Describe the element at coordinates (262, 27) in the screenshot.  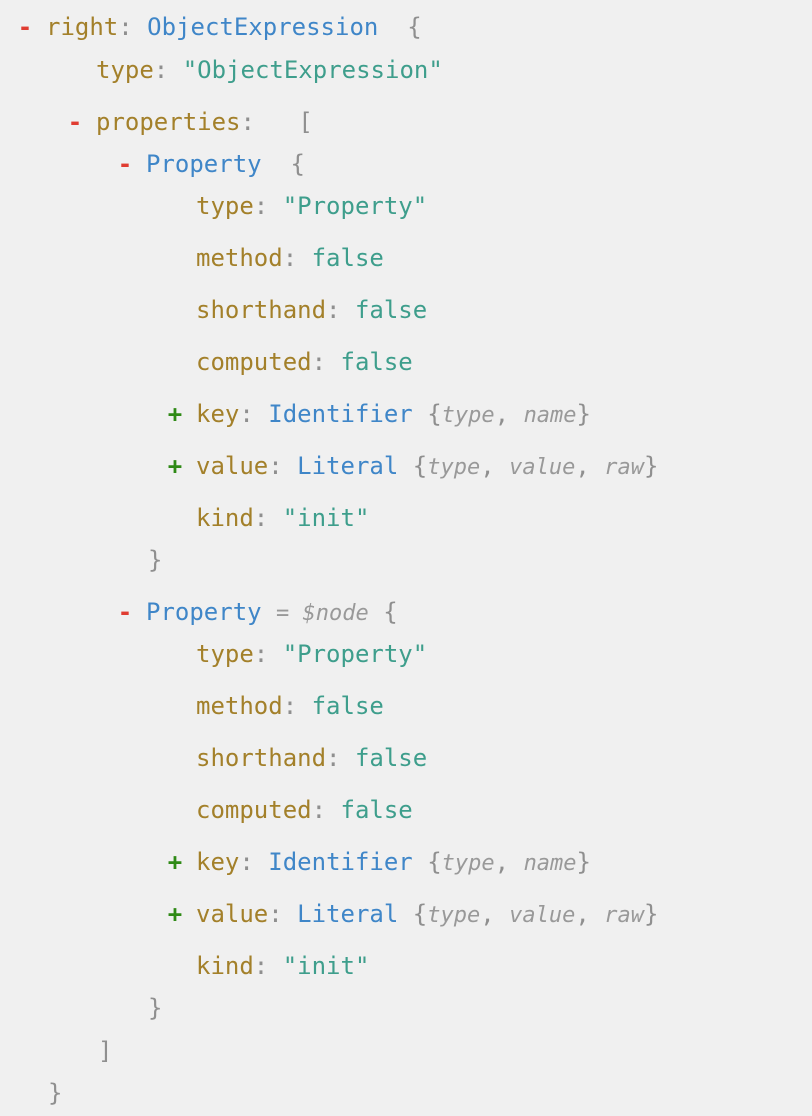
I see `node-type-name: ObjectExpression` at that location.